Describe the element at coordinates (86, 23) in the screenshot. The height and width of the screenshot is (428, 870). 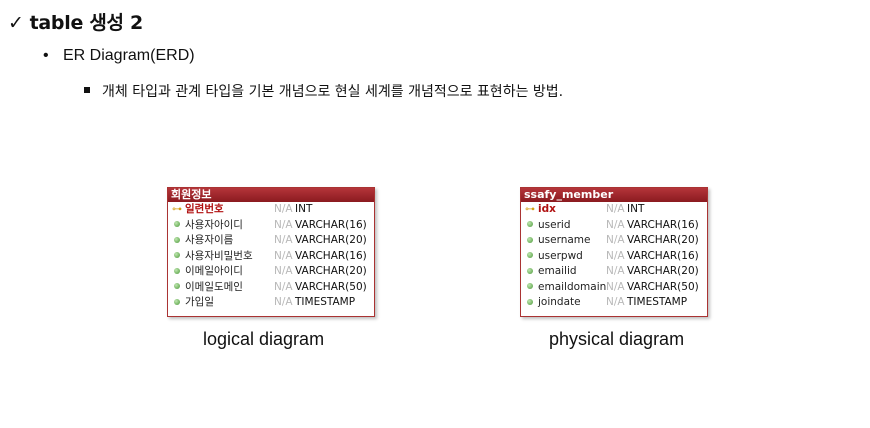
I see `heading-title: table 생성 2` at that location.